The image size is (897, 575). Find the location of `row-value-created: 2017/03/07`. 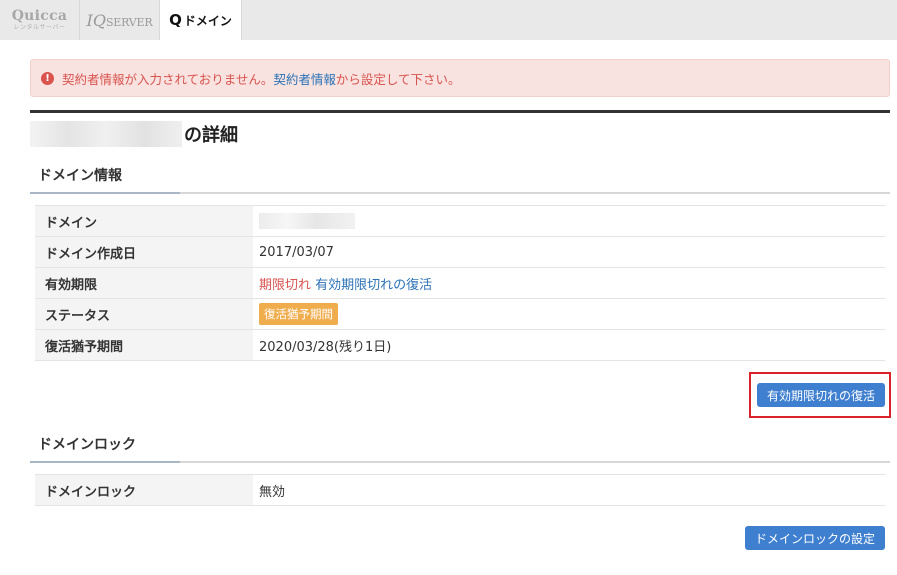

row-value-created: 2017/03/07 is located at coordinates (569, 252).